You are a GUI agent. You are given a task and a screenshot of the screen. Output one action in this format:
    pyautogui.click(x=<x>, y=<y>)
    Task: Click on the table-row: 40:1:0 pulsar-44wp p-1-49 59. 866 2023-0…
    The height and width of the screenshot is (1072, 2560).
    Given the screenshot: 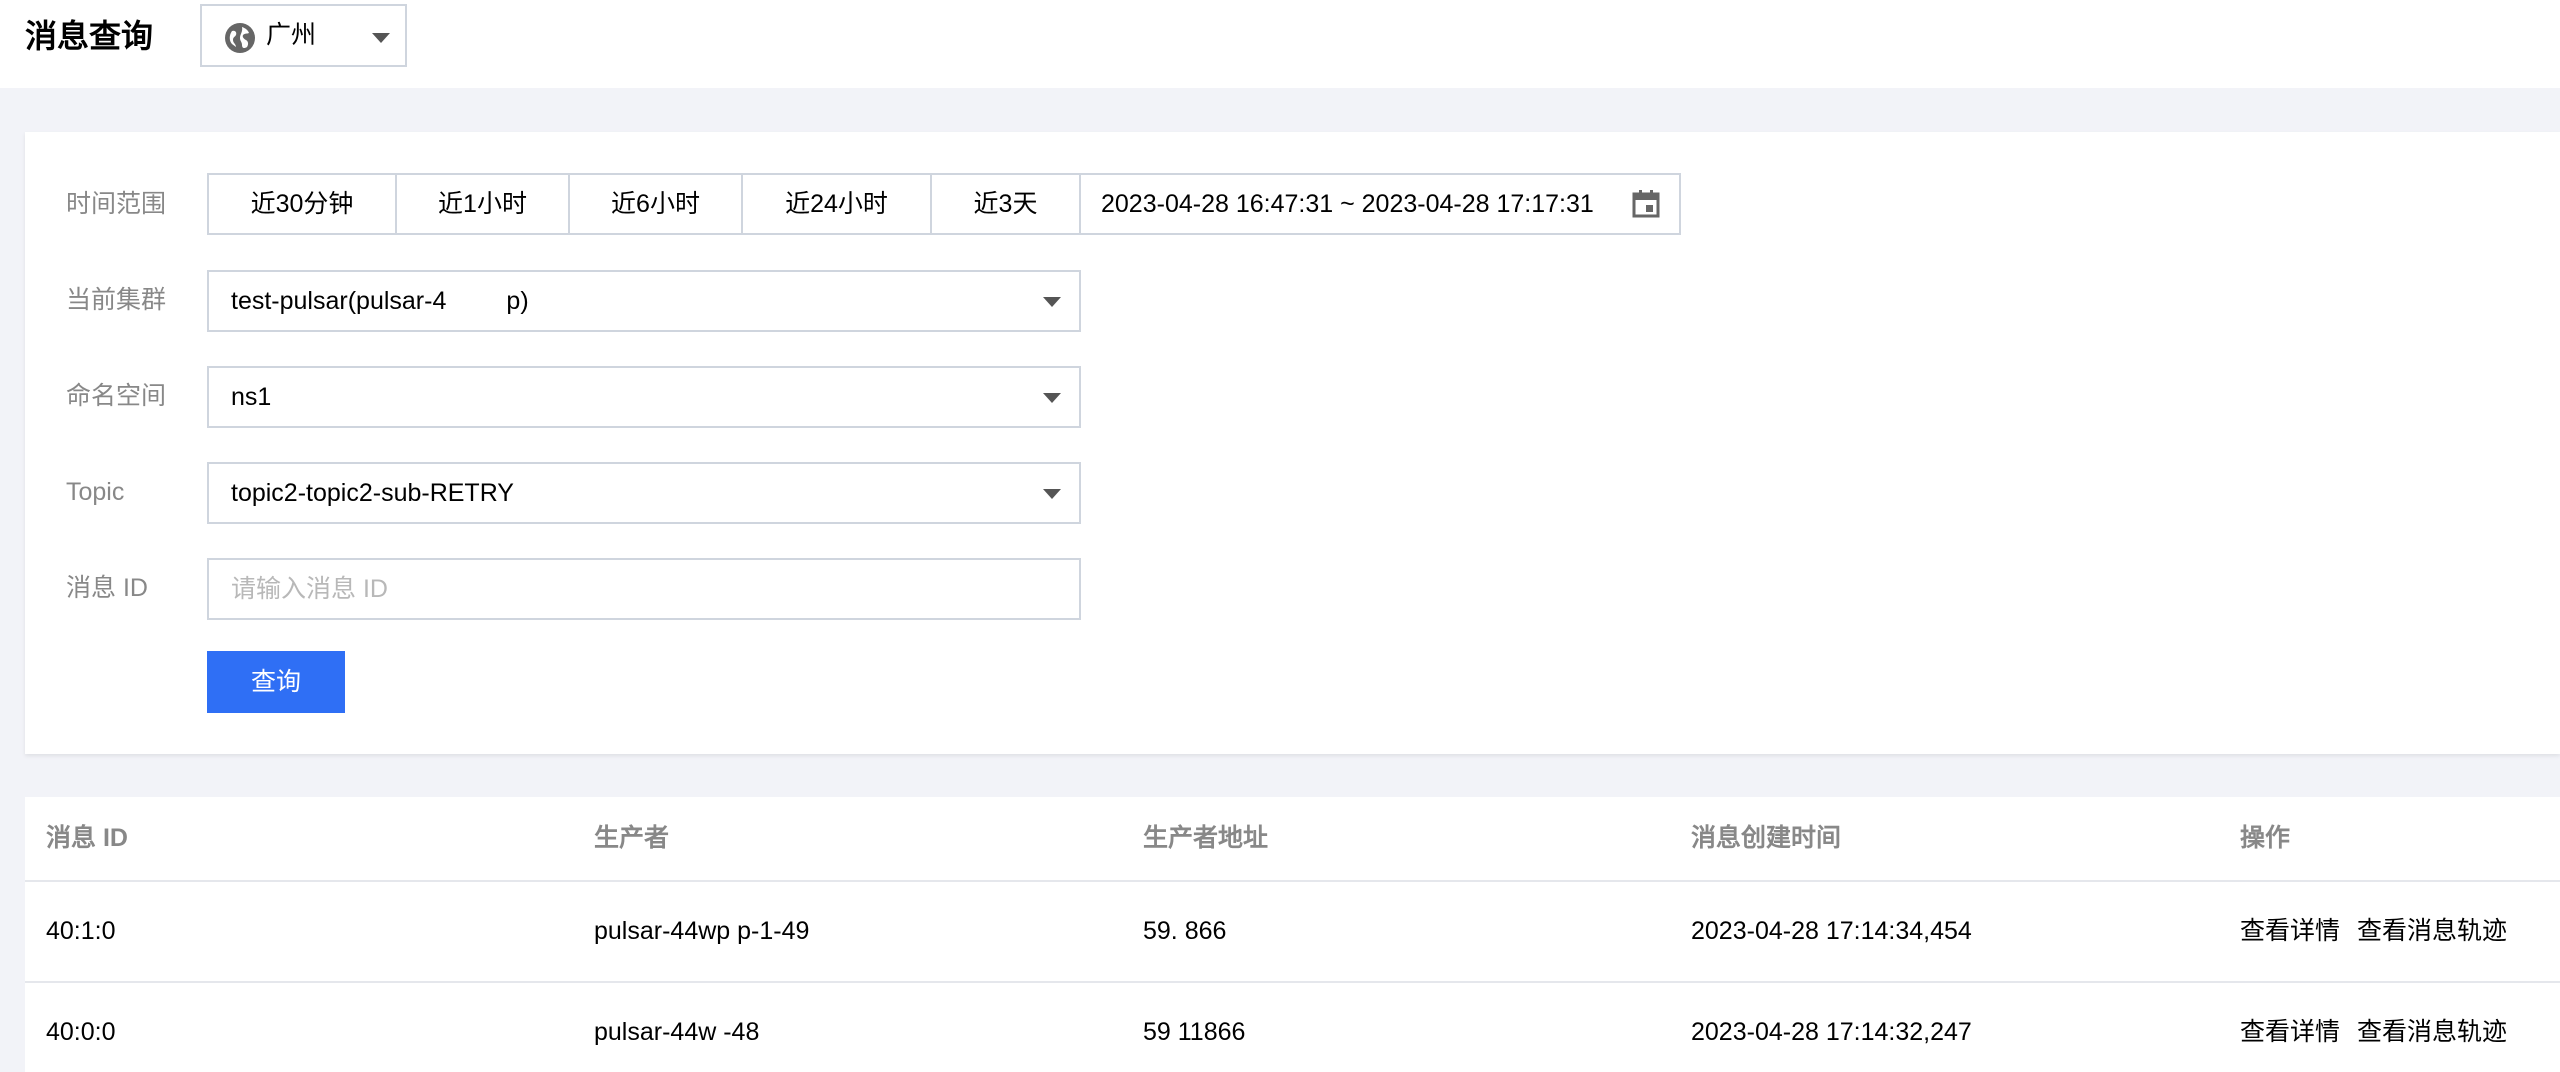 What is the action you would take?
    pyautogui.click(x=1292, y=931)
    